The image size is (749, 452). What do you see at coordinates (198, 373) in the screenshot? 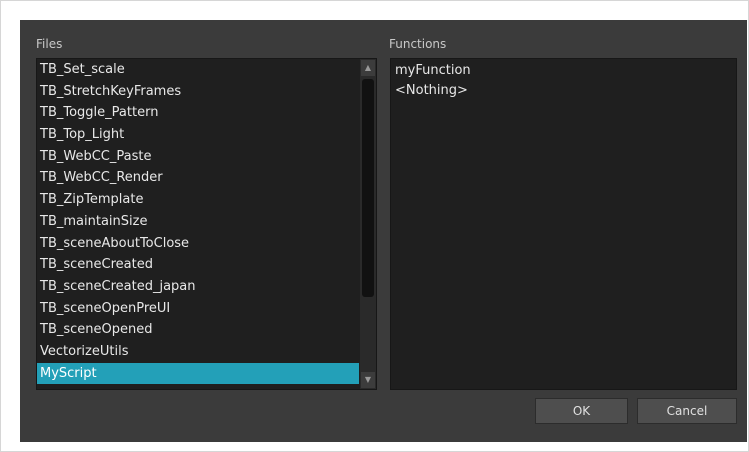
I see `file-item-selected: MyScript` at bounding box center [198, 373].